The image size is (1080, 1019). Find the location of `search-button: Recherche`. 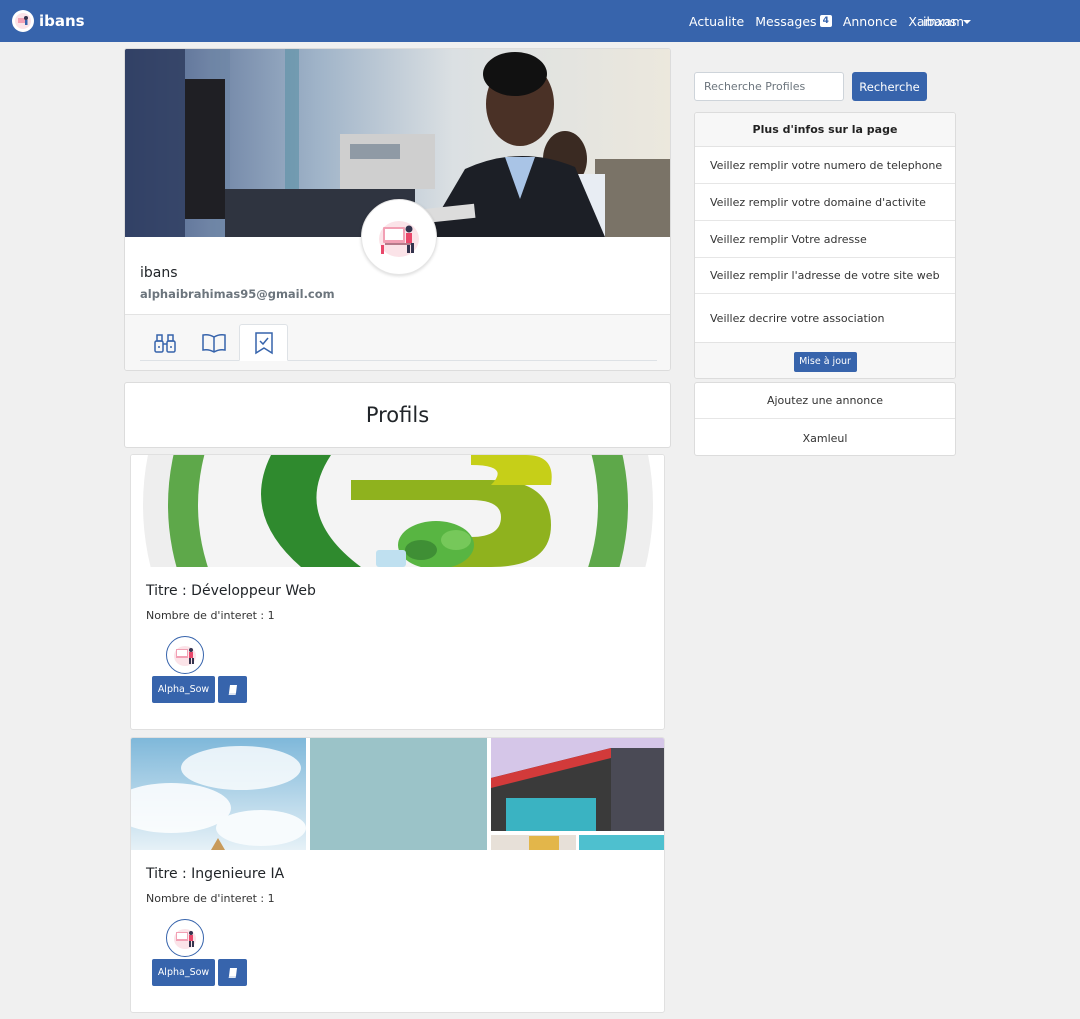

search-button: Recherche is located at coordinates (889, 86).